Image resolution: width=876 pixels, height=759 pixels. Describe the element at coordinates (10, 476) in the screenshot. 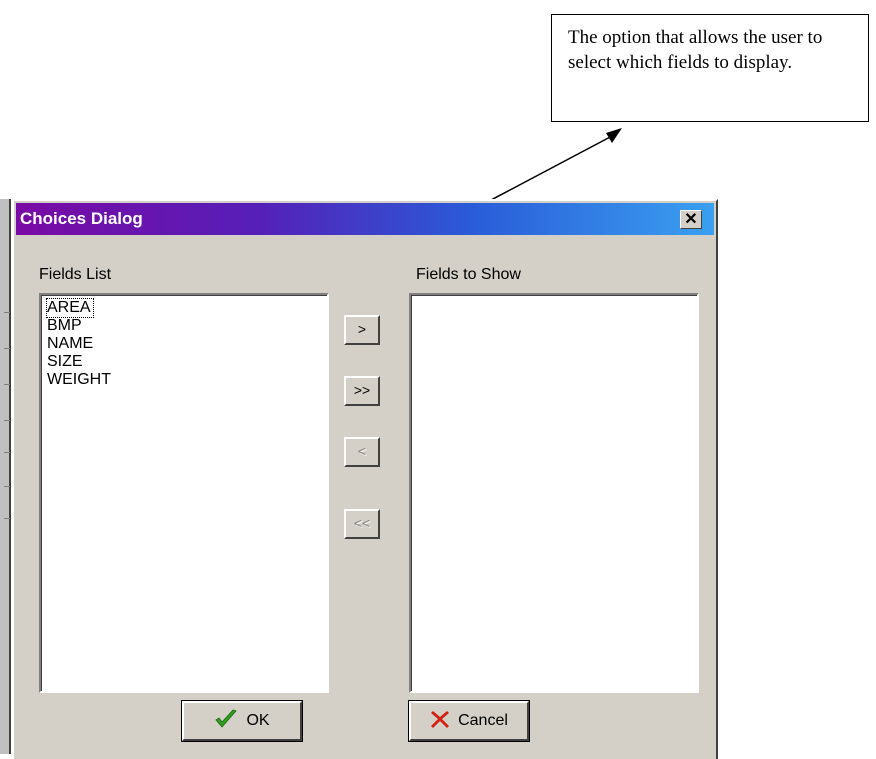

I see `background-window-border` at that location.